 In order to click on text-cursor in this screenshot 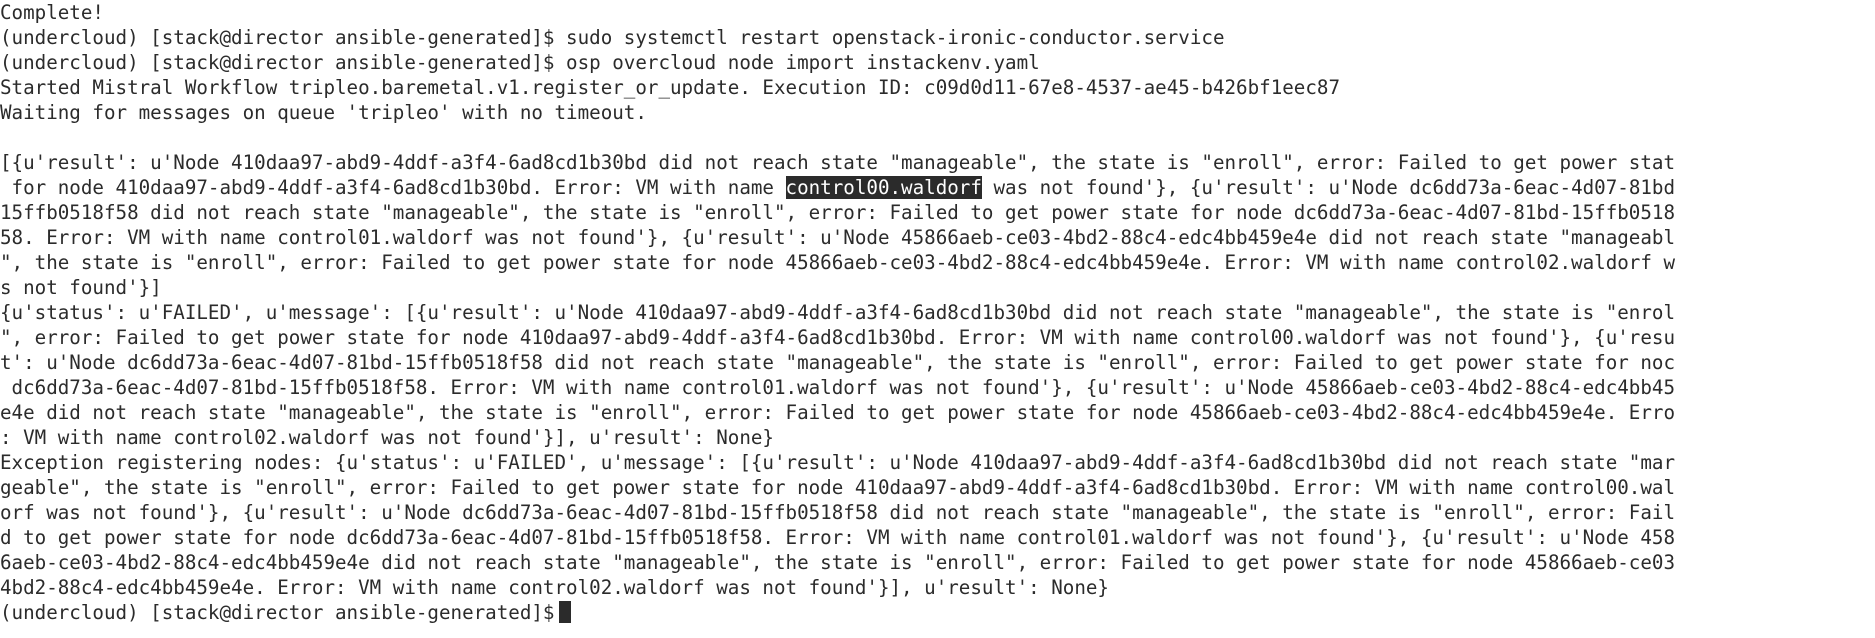, I will do `click(564, 612)`.